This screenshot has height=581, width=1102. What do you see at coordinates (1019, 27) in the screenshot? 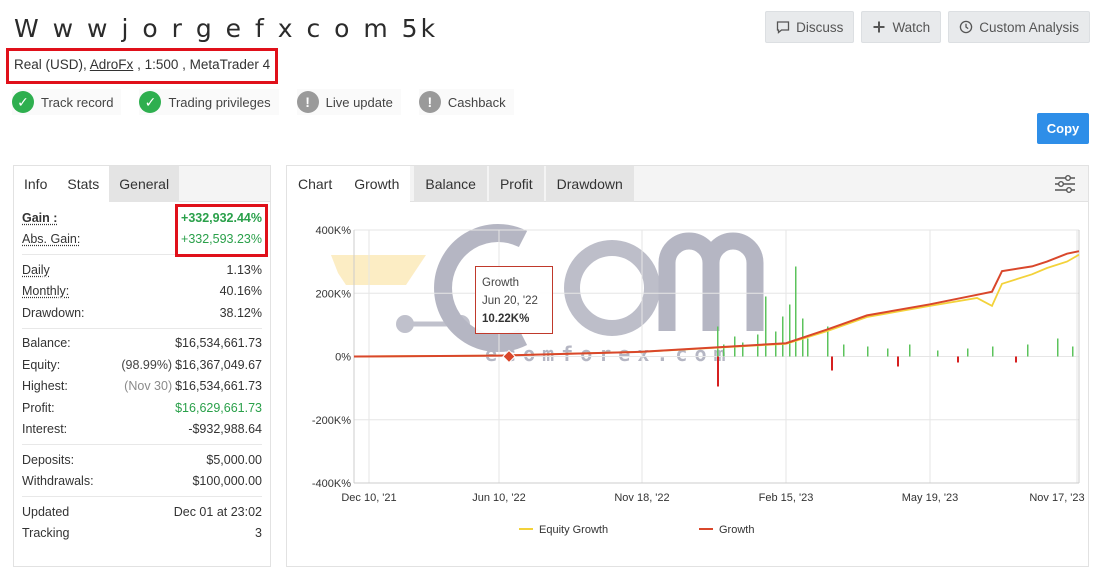
I see `custom-analysis-button: Custom Analysis` at bounding box center [1019, 27].